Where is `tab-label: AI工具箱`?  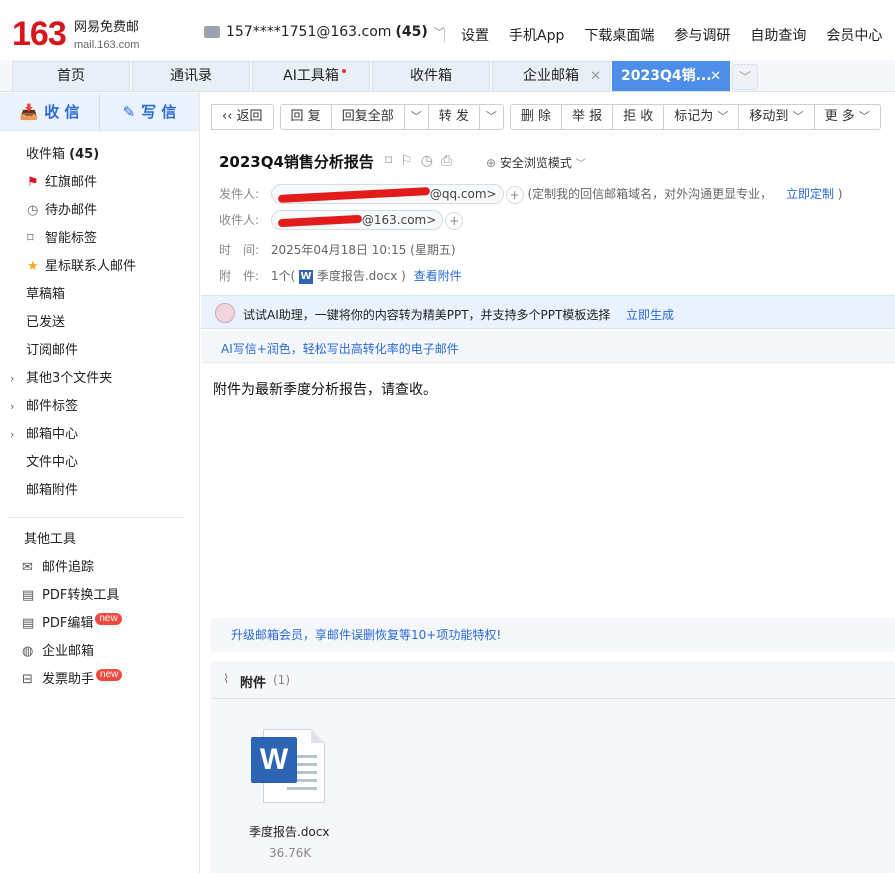 tab-label: AI工具箱 is located at coordinates (311, 76).